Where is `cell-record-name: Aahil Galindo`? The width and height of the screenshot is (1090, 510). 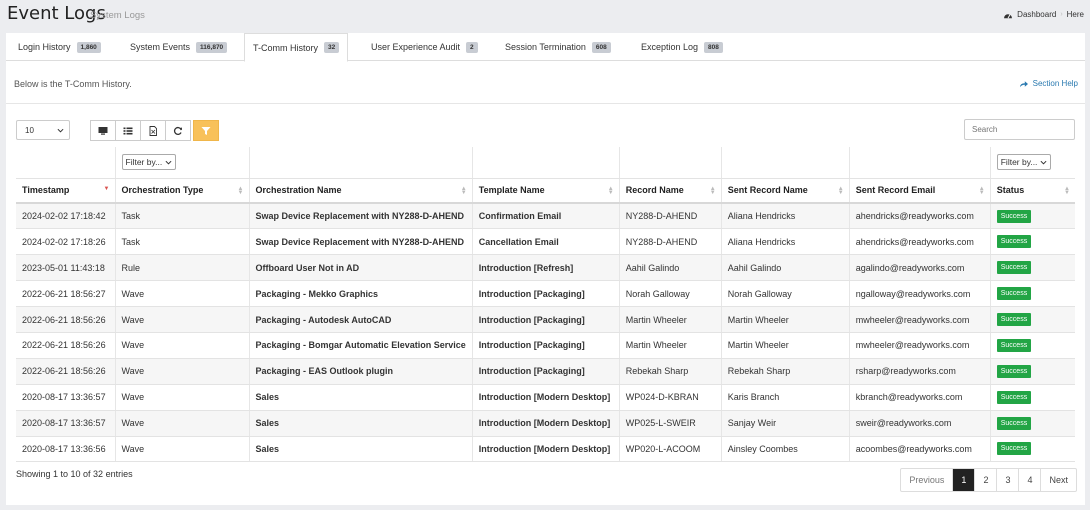 cell-record-name: Aahil Galindo is located at coordinates (670, 268).